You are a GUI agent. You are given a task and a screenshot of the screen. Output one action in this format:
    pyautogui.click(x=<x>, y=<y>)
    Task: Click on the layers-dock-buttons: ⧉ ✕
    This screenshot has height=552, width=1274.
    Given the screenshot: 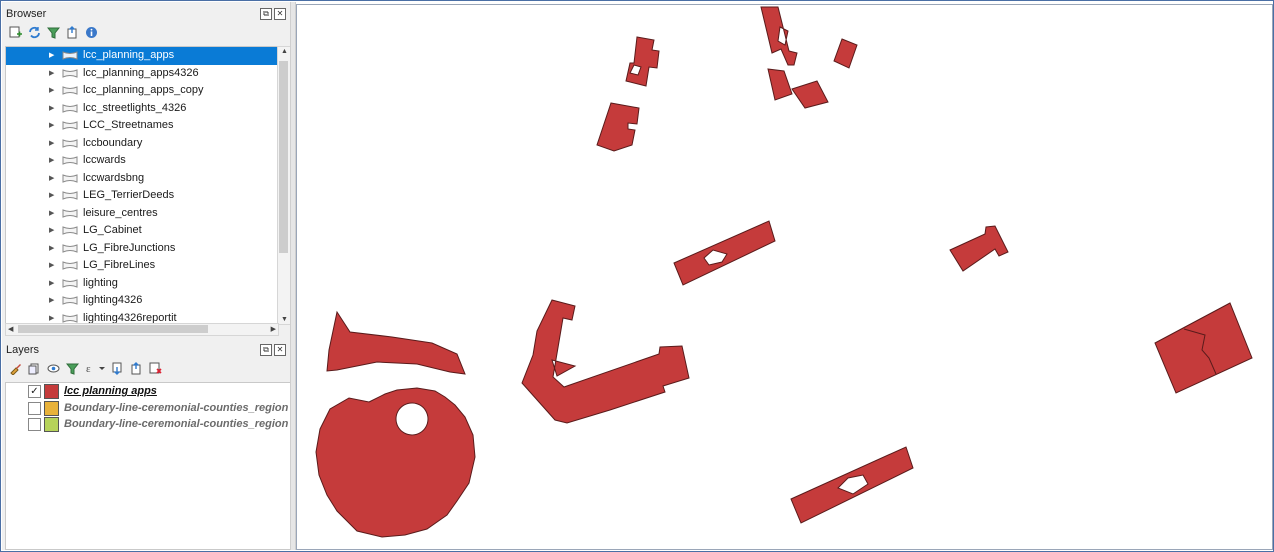 What is the action you would take?
    pyautogui.click(x=273, y=350)
    